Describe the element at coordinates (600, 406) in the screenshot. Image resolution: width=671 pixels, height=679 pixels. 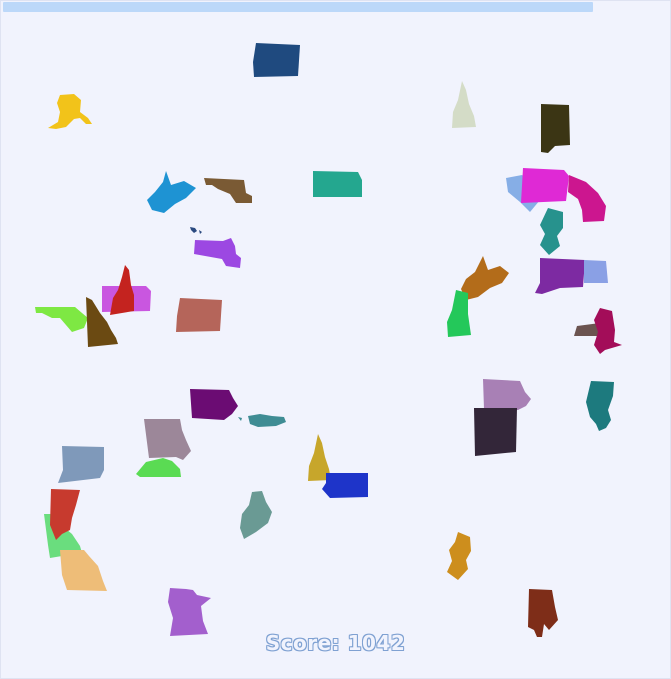
I see `illinois-piece` at that location.